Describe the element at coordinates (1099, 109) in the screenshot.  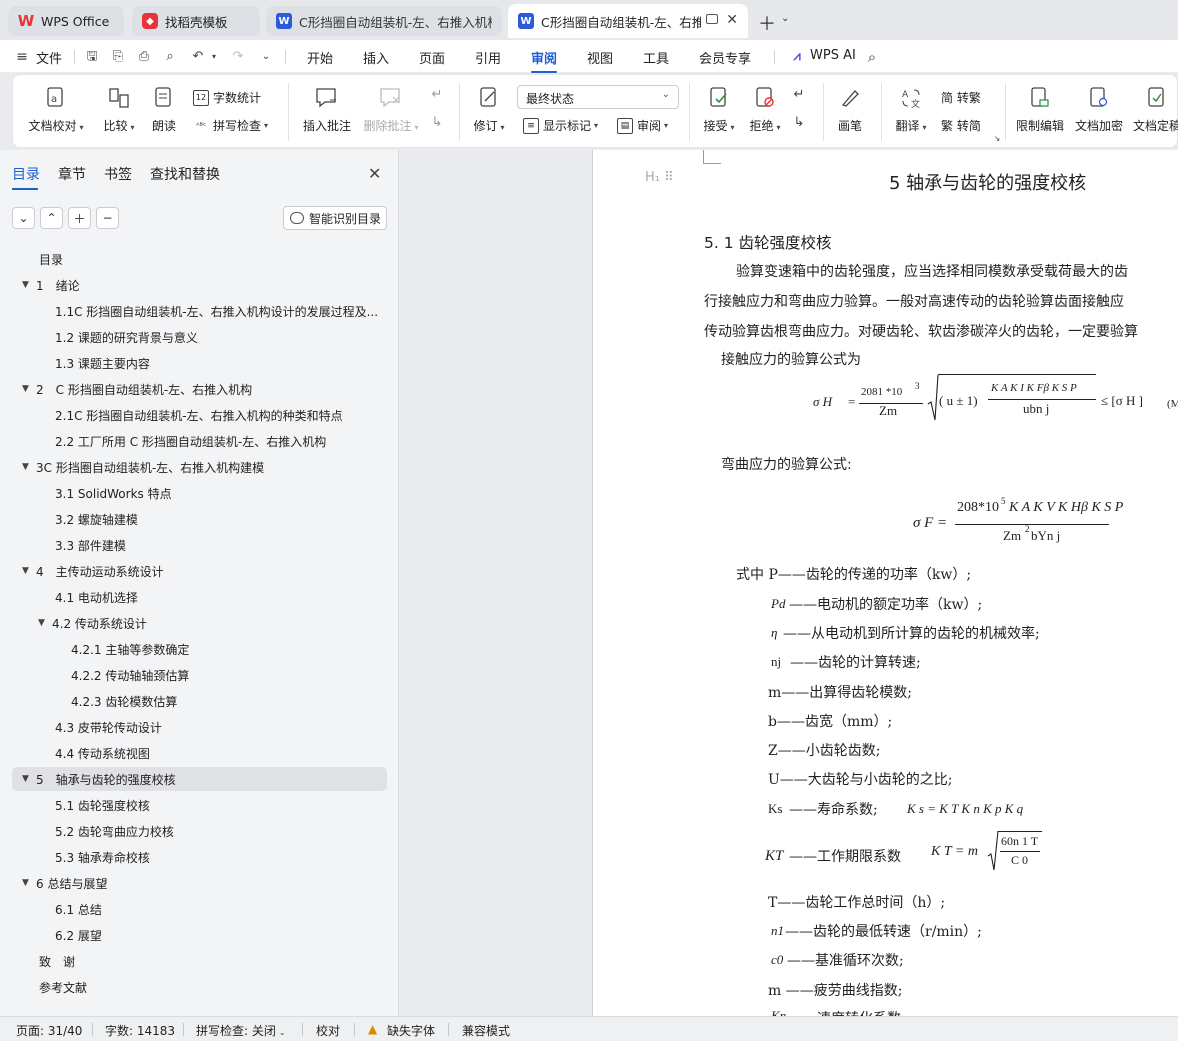
I see `encrypt-button: 文档加密` at that location.